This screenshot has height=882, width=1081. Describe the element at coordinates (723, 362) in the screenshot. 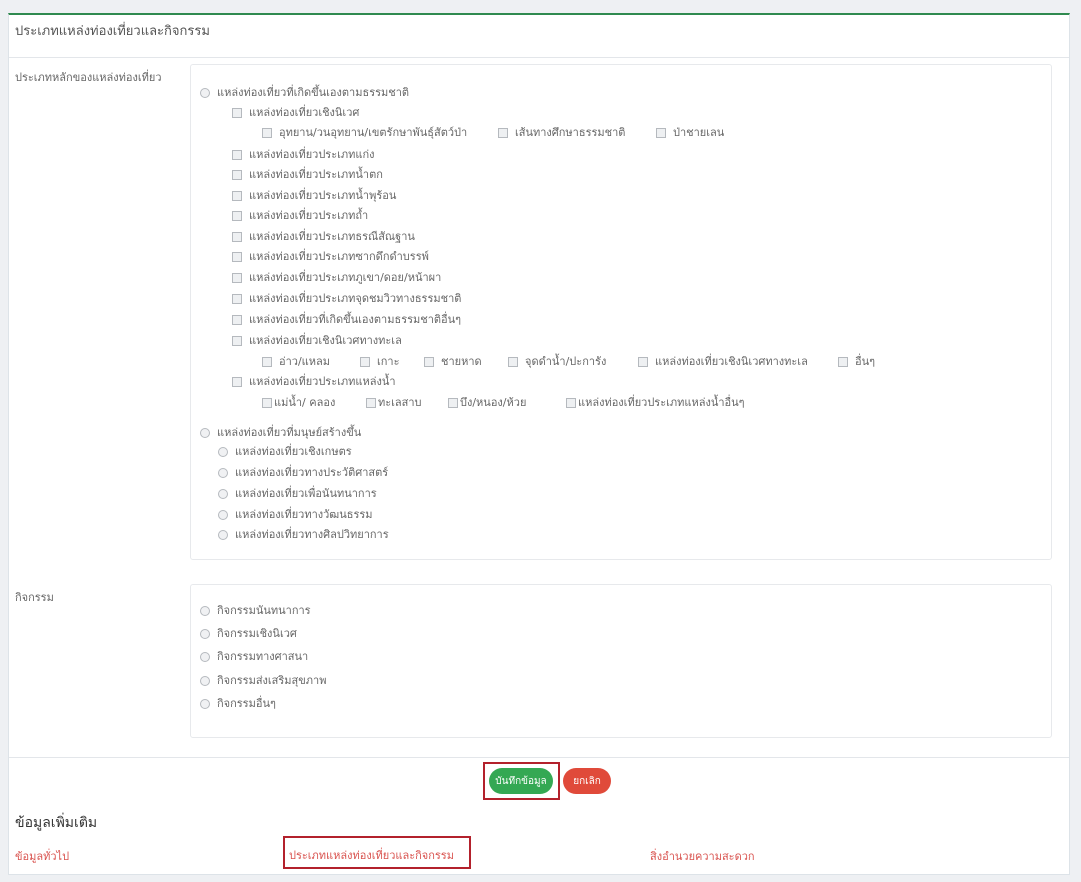

I see `checkbox-marine-item: แหล่งท่องเที่ยวเชิงนิเวศทางทะเล` at that location.